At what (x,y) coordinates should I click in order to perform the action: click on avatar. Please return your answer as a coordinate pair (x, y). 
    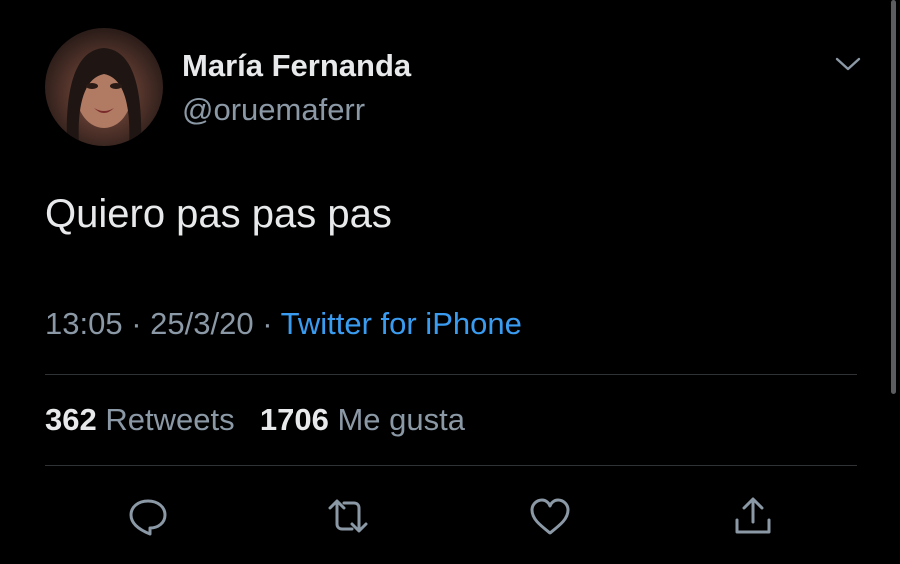
    Looking at the image, I should click on (104, 87).